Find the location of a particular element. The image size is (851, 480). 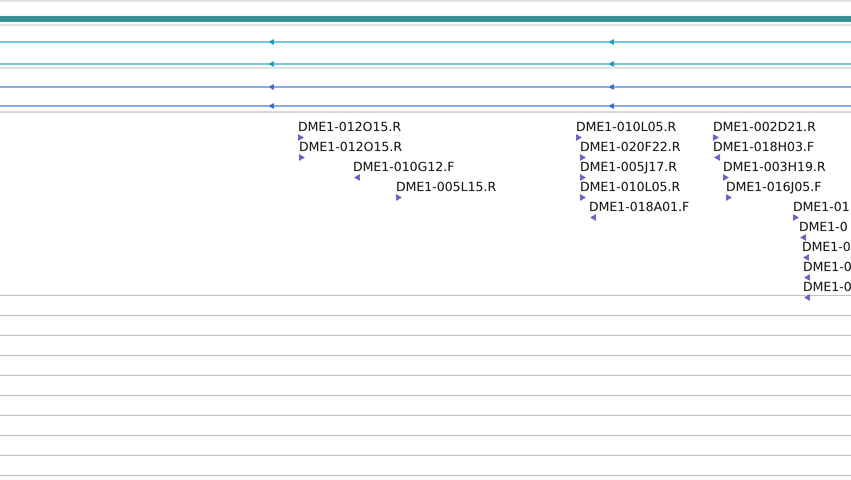

feature-label: DME1-010G12.F is located at coordinates (403, 167).